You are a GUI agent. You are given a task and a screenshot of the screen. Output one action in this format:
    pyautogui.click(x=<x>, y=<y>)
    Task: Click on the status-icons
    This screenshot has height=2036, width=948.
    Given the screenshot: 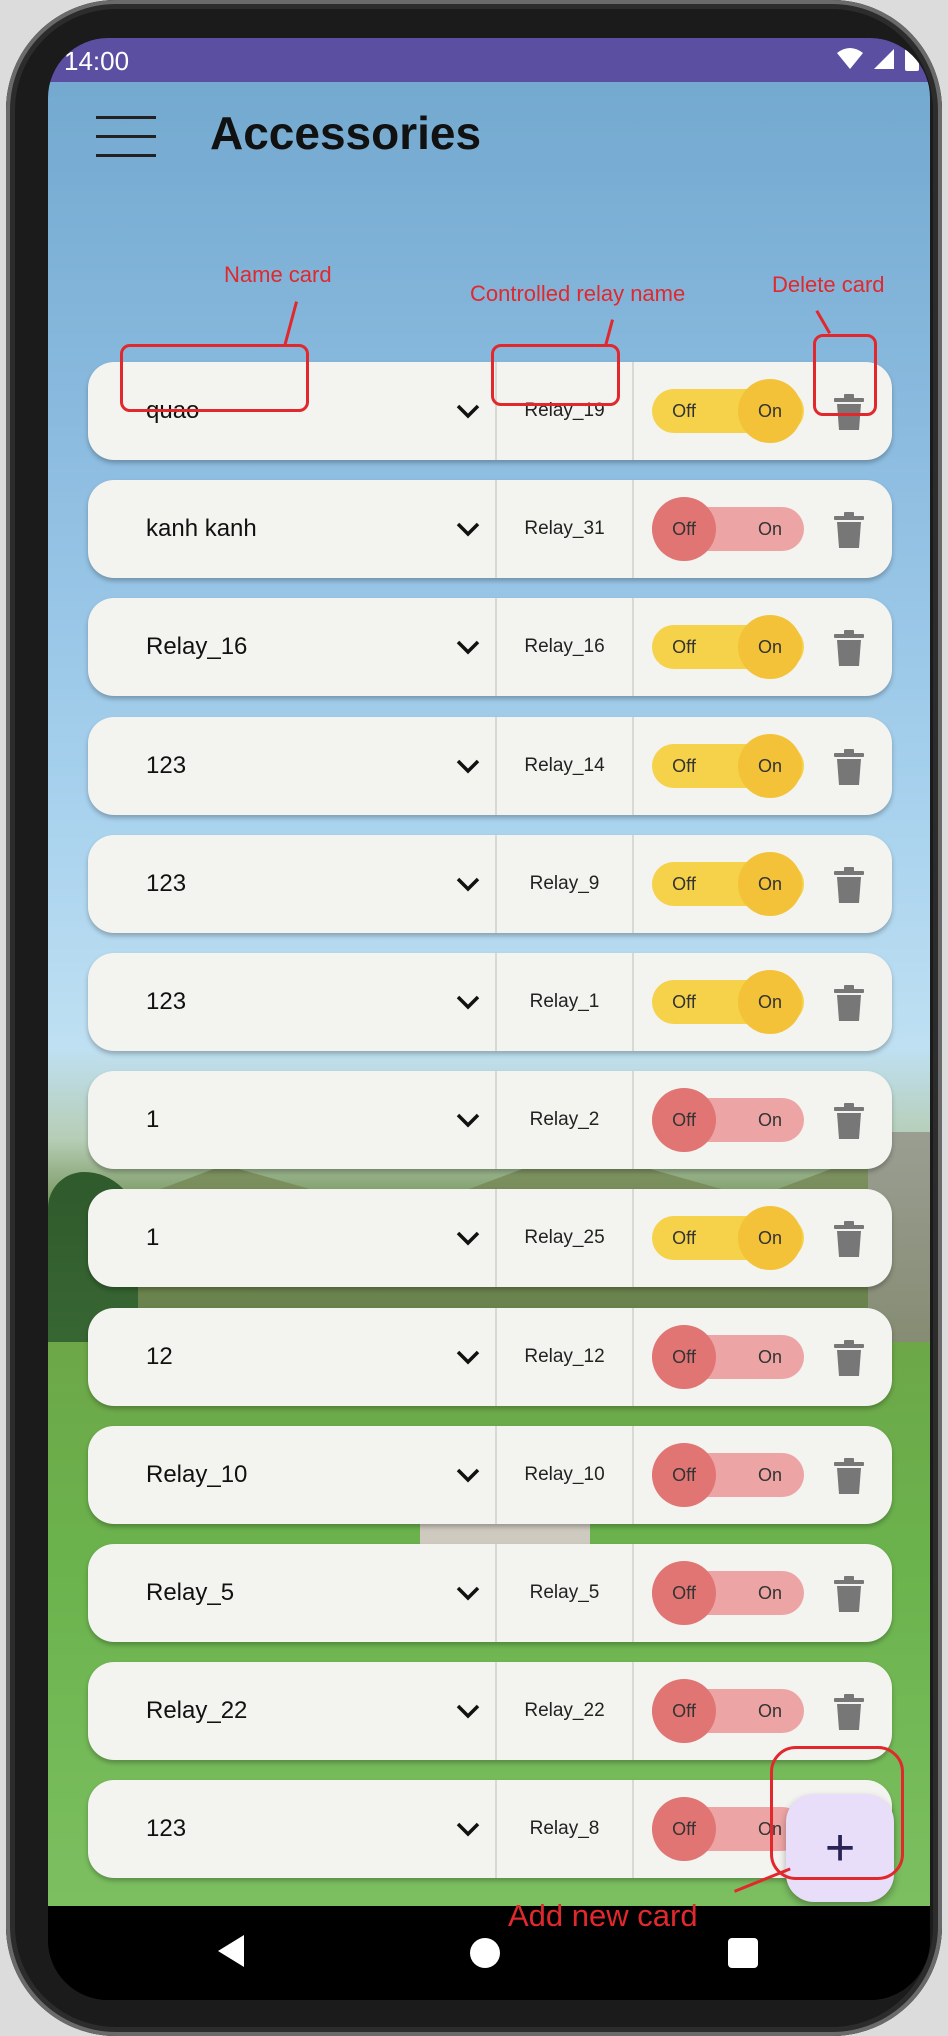 What is the action you would take?
    pyautogui.click(x=878, y=59)
    